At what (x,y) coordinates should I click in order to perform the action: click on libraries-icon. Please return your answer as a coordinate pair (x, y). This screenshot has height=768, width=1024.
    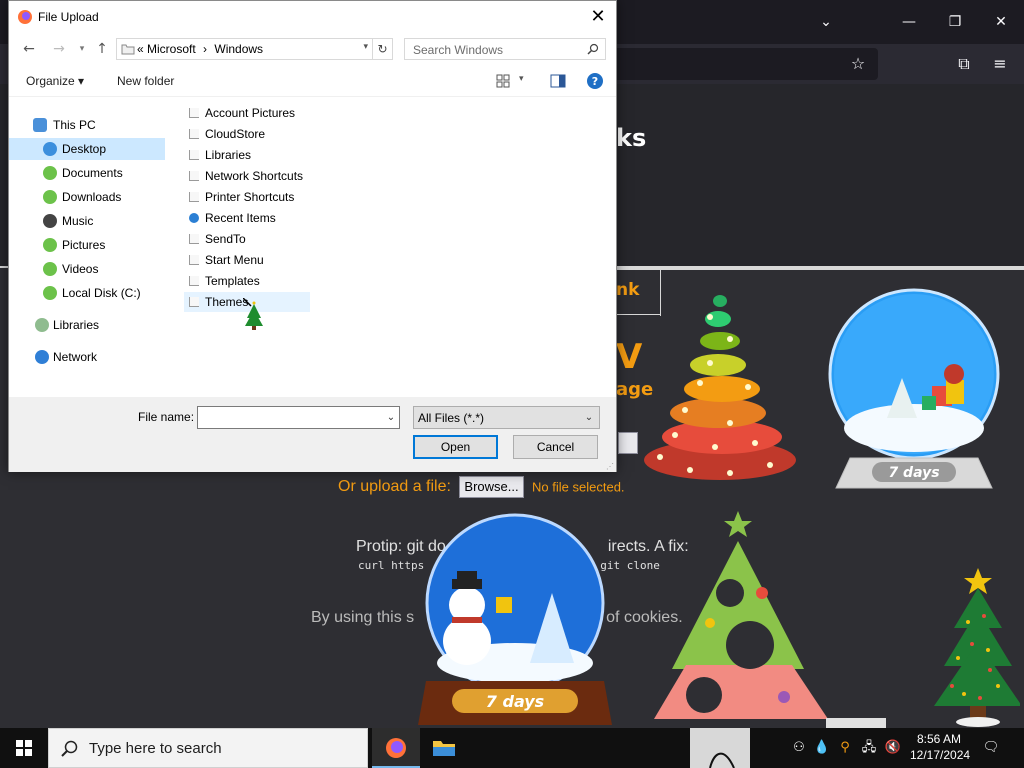
    Looking at the image, I should click on (42, 325).